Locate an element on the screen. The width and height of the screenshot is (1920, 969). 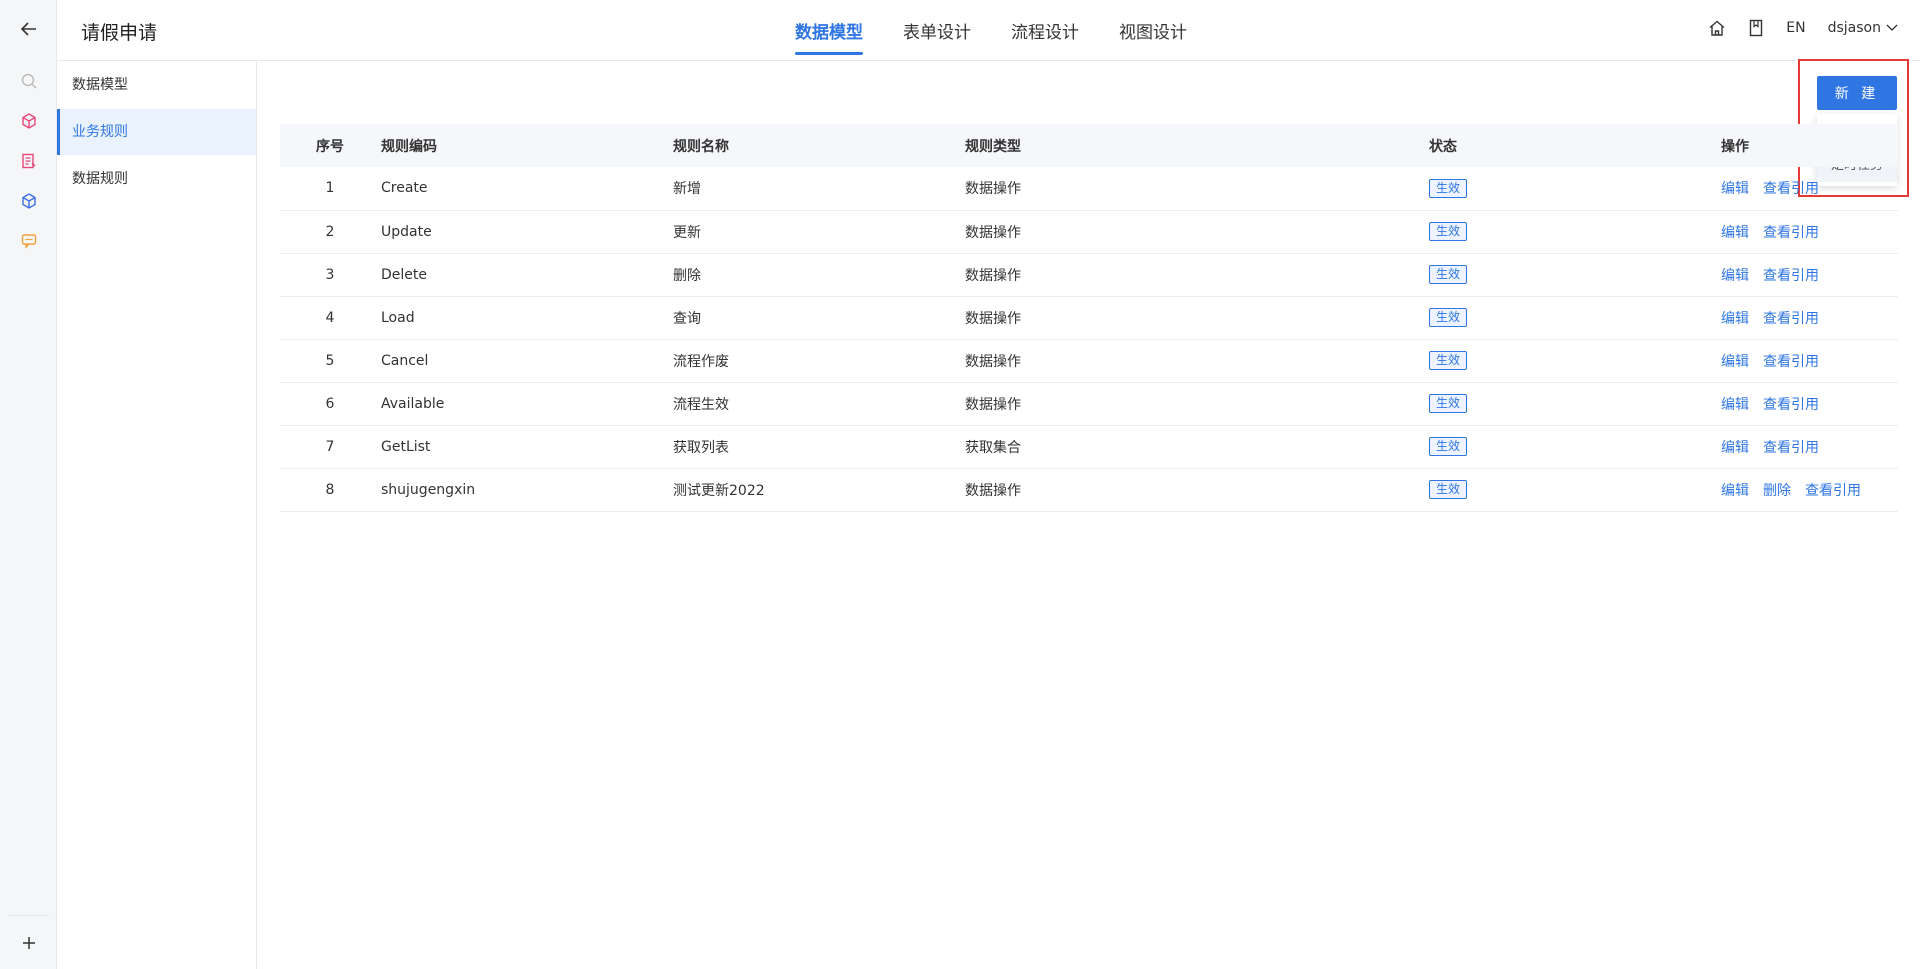
cell-code: Update is located at coordinates (406, 231).